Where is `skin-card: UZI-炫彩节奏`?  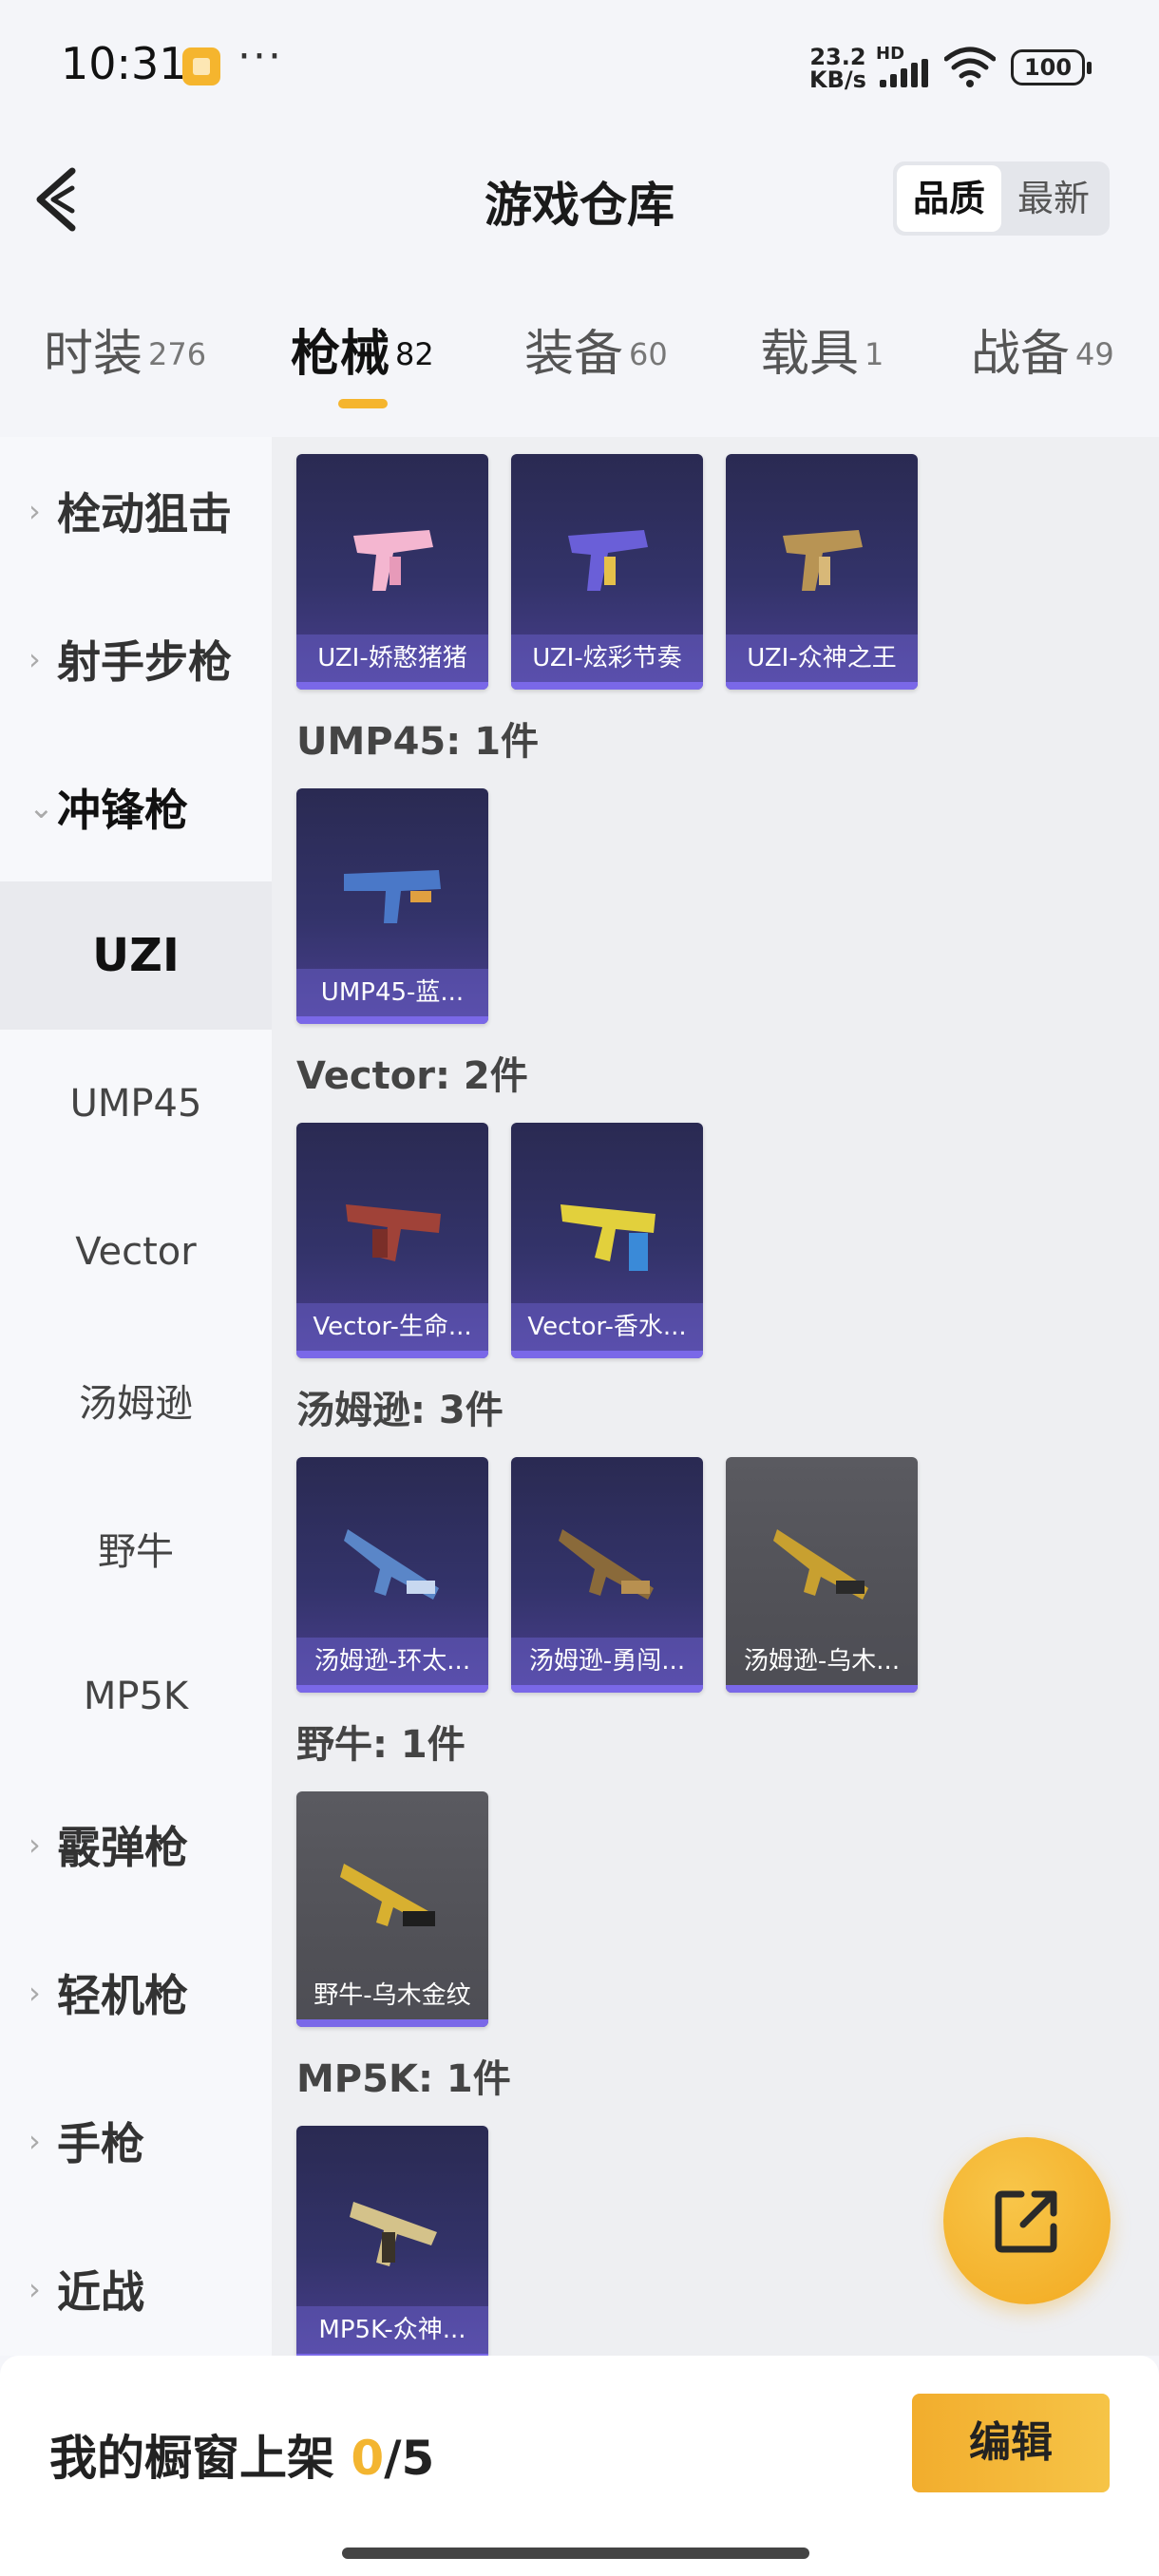 skin-card: UZI-炫彩节奏 is located at coordinates (607, 572).